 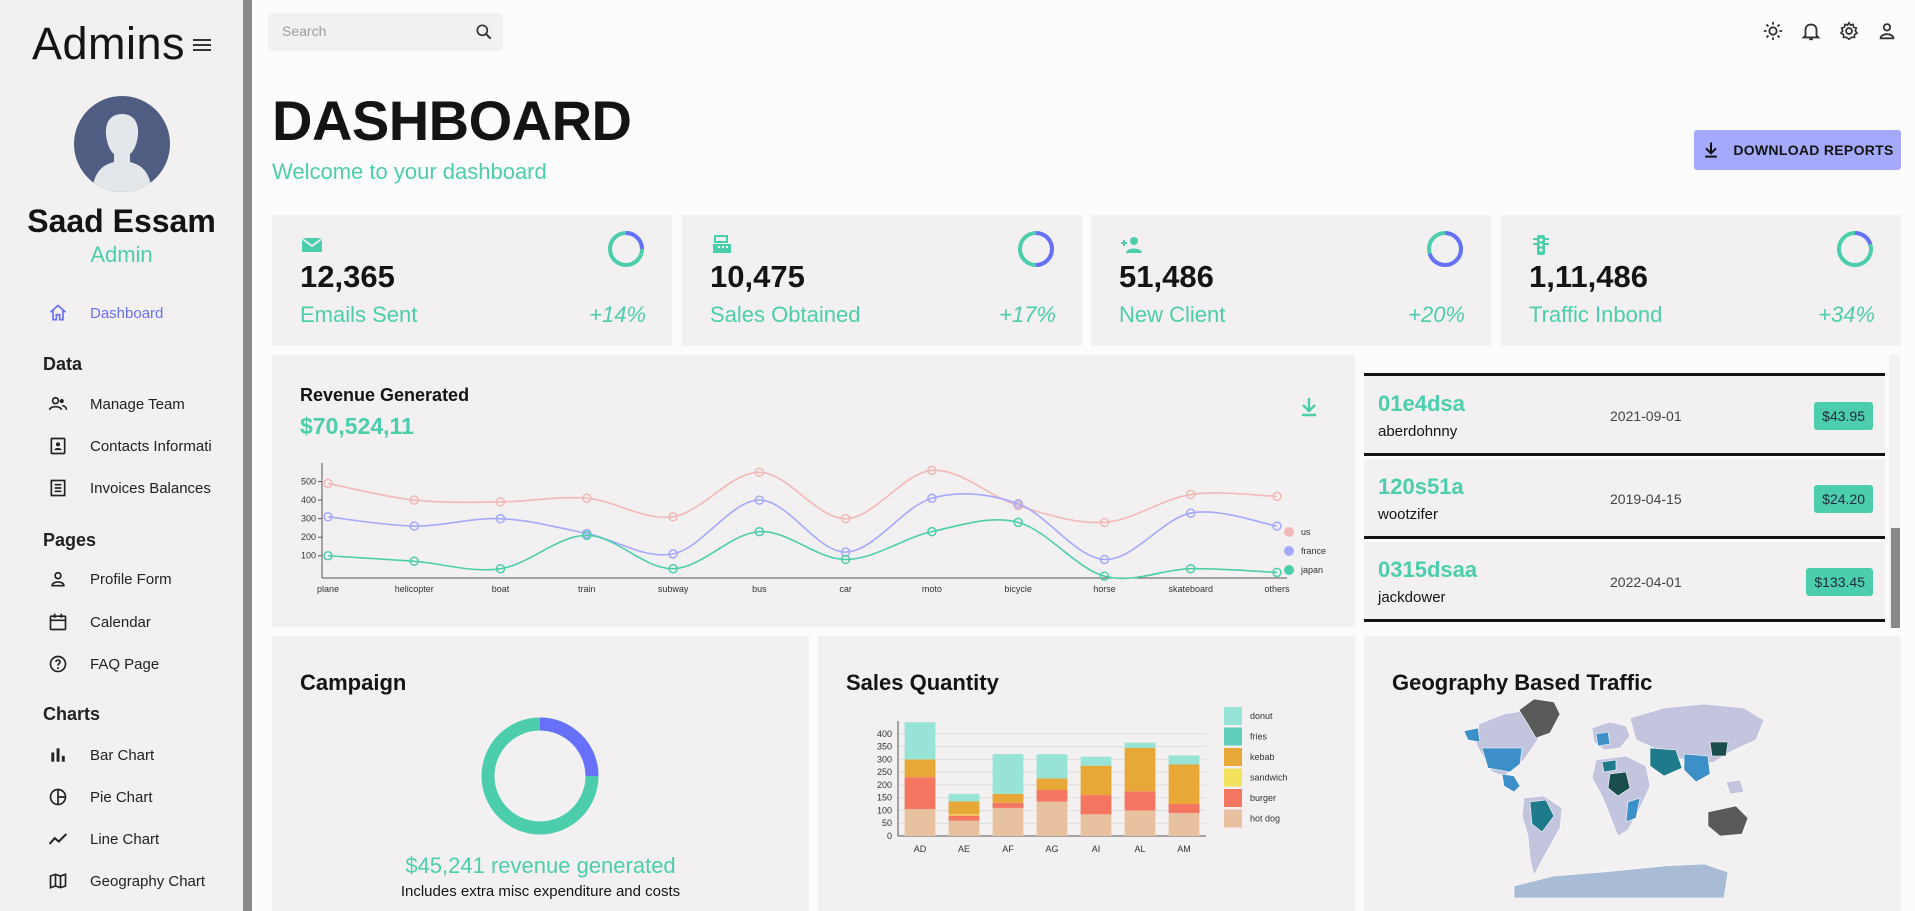 What do you see at coordinates (1895, 578) in the screenshot?
I see `scrollbar-thumb` at bounding box center [1895, 578].